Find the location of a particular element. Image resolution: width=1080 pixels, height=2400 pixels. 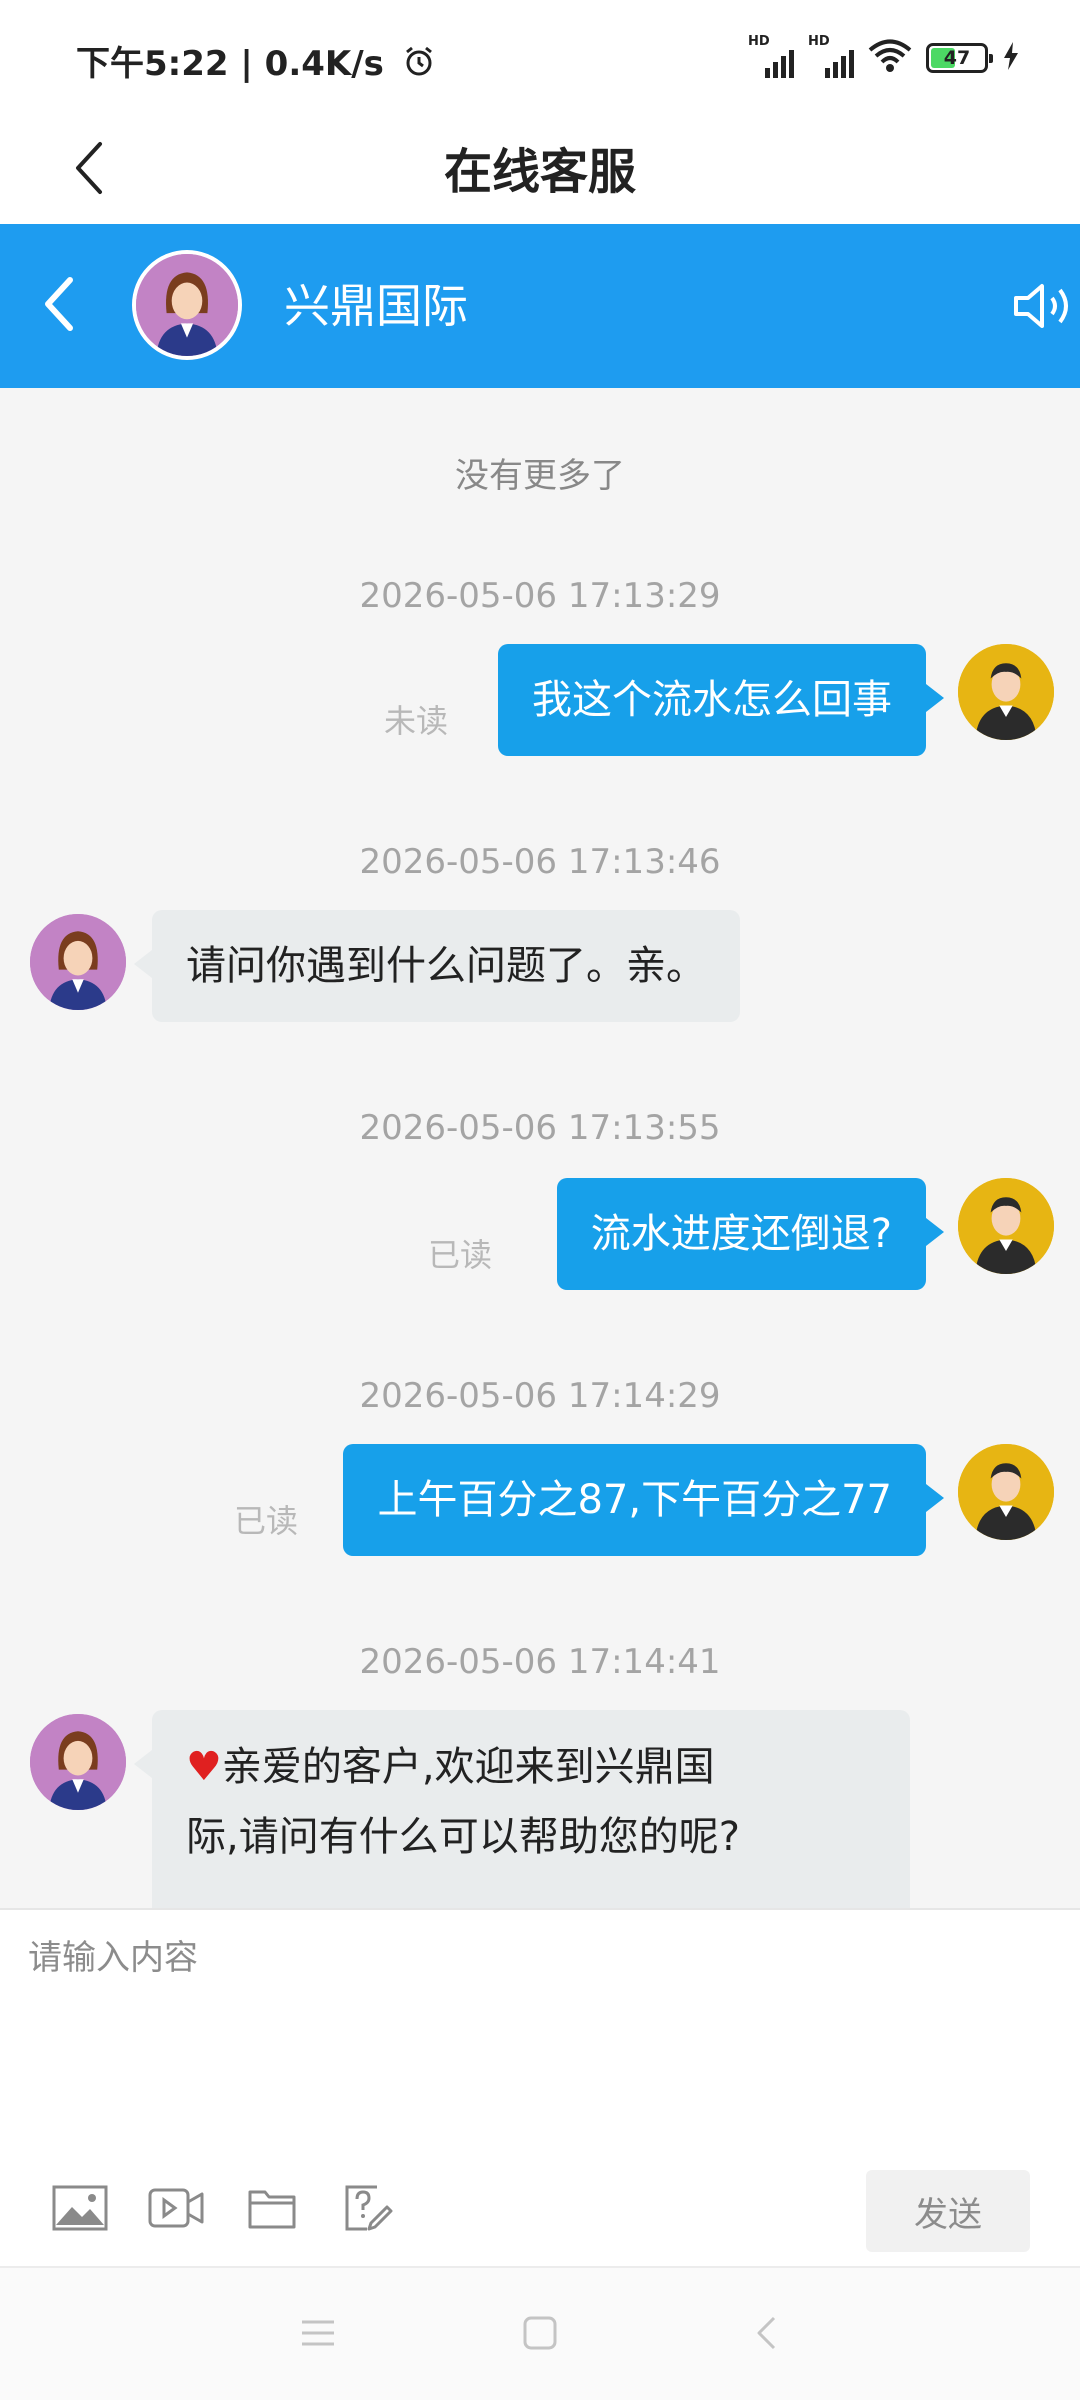

folder-icon is located at coordinates (272, 2210).